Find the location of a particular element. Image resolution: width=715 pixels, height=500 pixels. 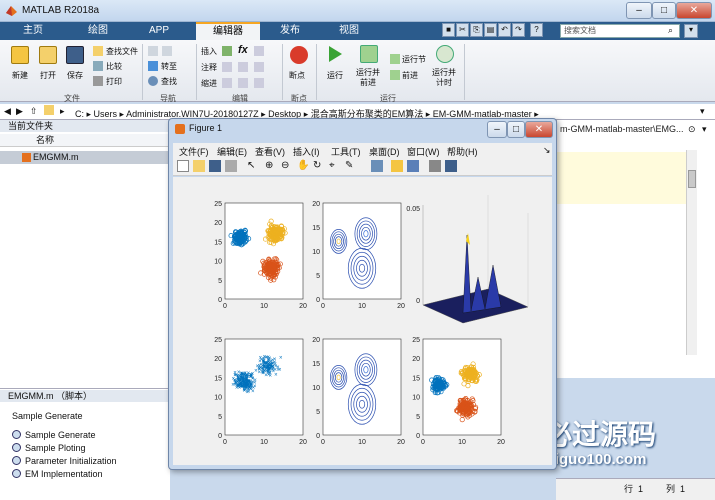

zoom-out-icon: ⊖ is located at coordinates (287, 166).